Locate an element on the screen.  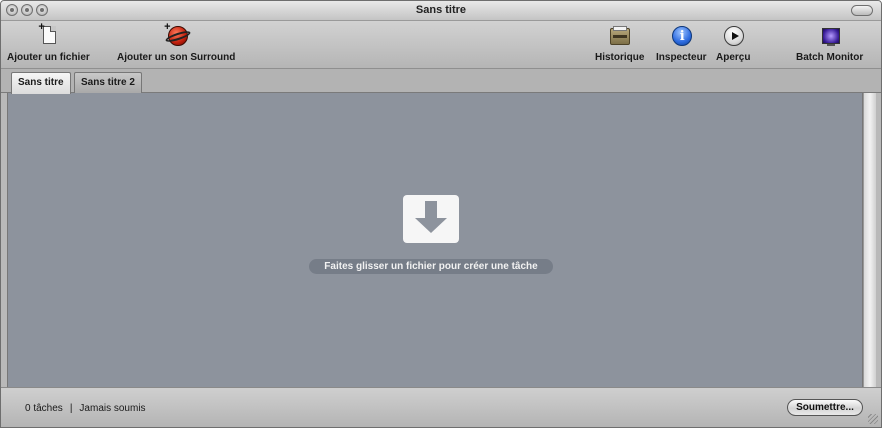
vertical-scrollbar is located at coordinates (869, 240).